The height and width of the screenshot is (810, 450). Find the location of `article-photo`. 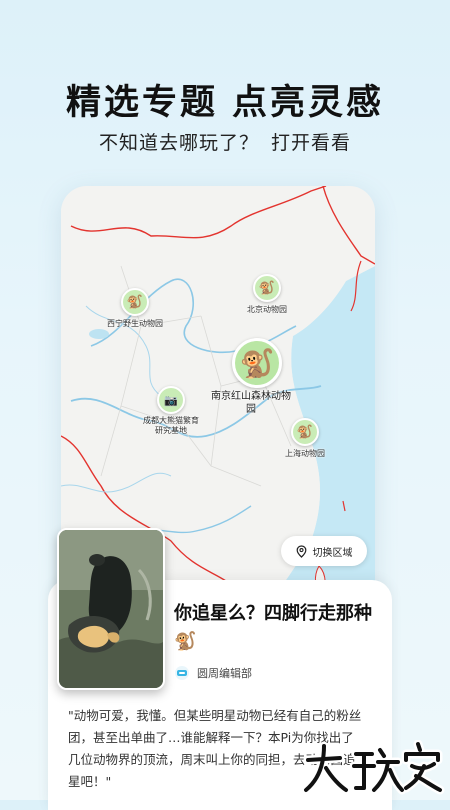

article-photo is located at coordinates (111, 609).